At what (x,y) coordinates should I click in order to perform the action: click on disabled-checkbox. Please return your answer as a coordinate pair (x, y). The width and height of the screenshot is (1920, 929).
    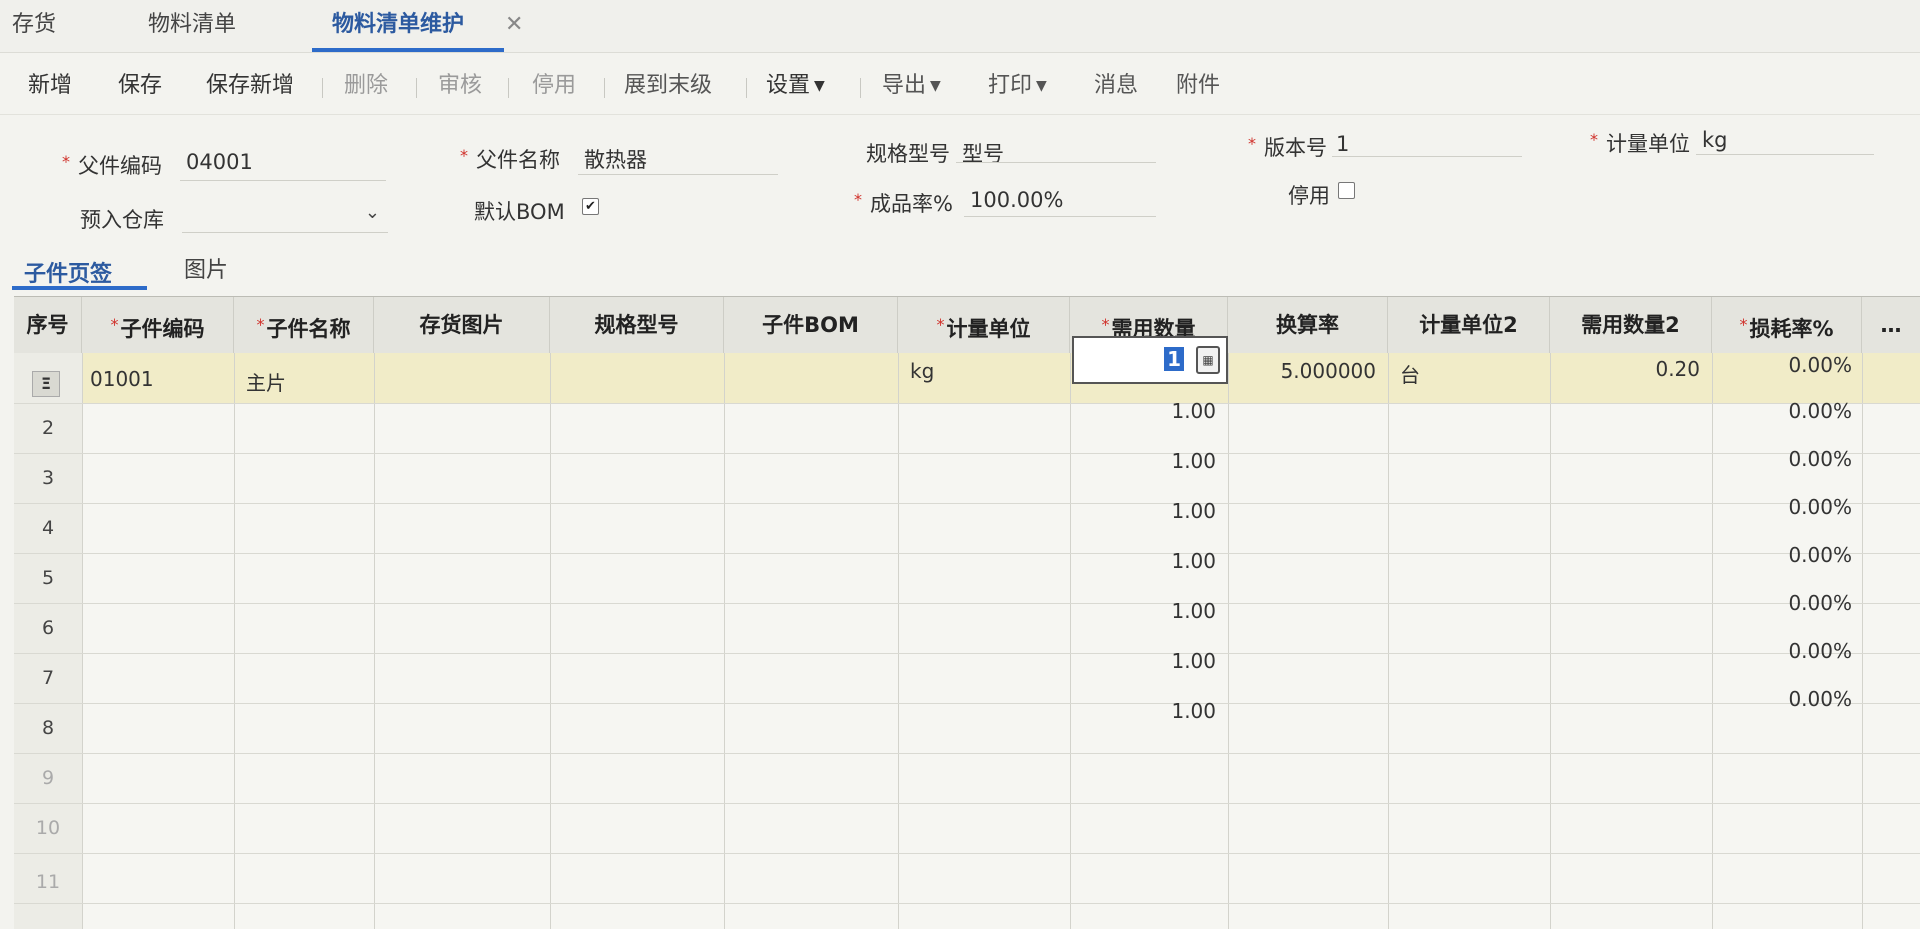
    Looking at the image, I should click on (1346, 190).